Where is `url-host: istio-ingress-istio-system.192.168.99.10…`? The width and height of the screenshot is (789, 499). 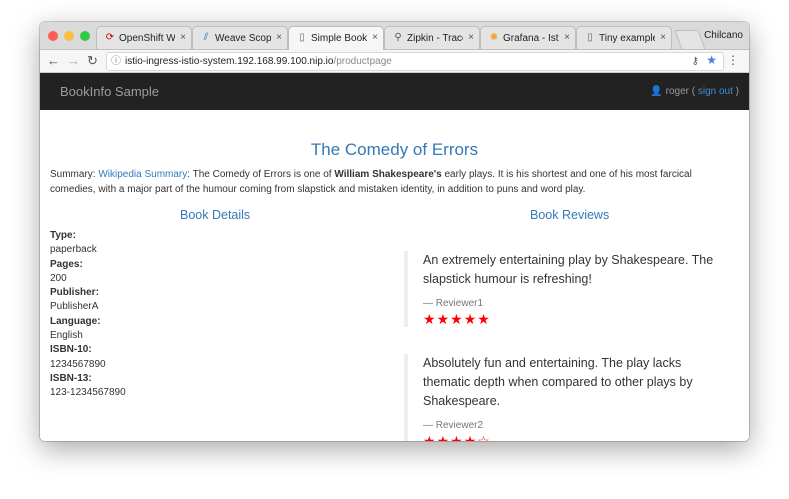 url-host: istio-ingress-istio-system.192.168.99.10… is located at coordinates (229, 61).